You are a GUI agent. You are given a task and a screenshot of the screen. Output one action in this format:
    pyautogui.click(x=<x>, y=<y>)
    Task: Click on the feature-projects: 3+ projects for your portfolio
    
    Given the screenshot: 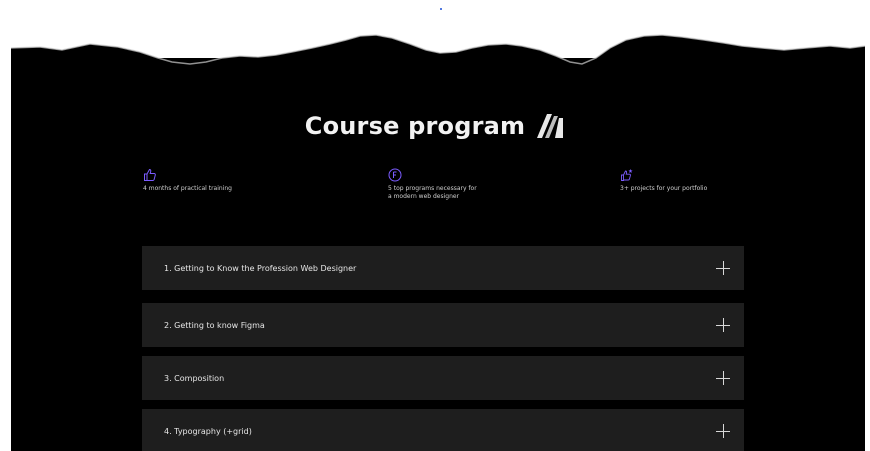 What is the action you would take?
    pyautogui.click(x=690, y=180)
    